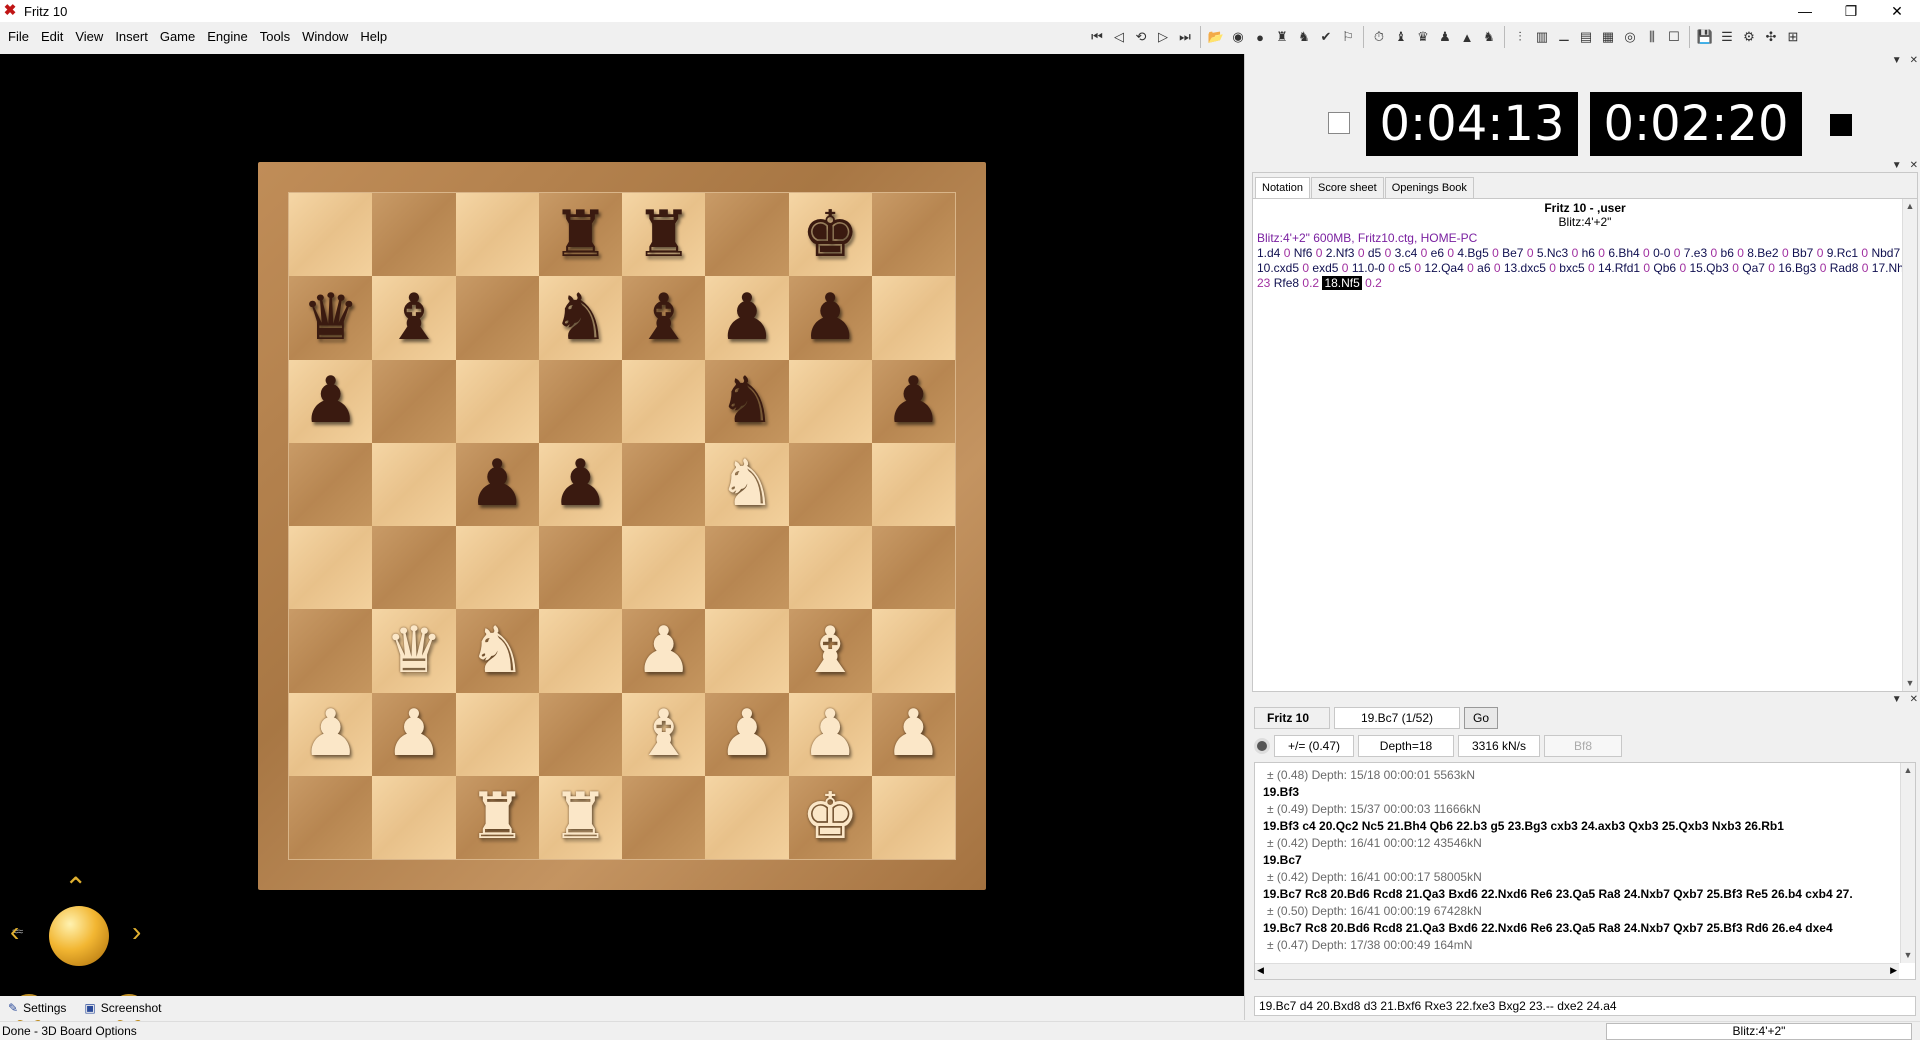  I want to click on notation-scrollbar: ▲ ▼, so click(1909, 445).